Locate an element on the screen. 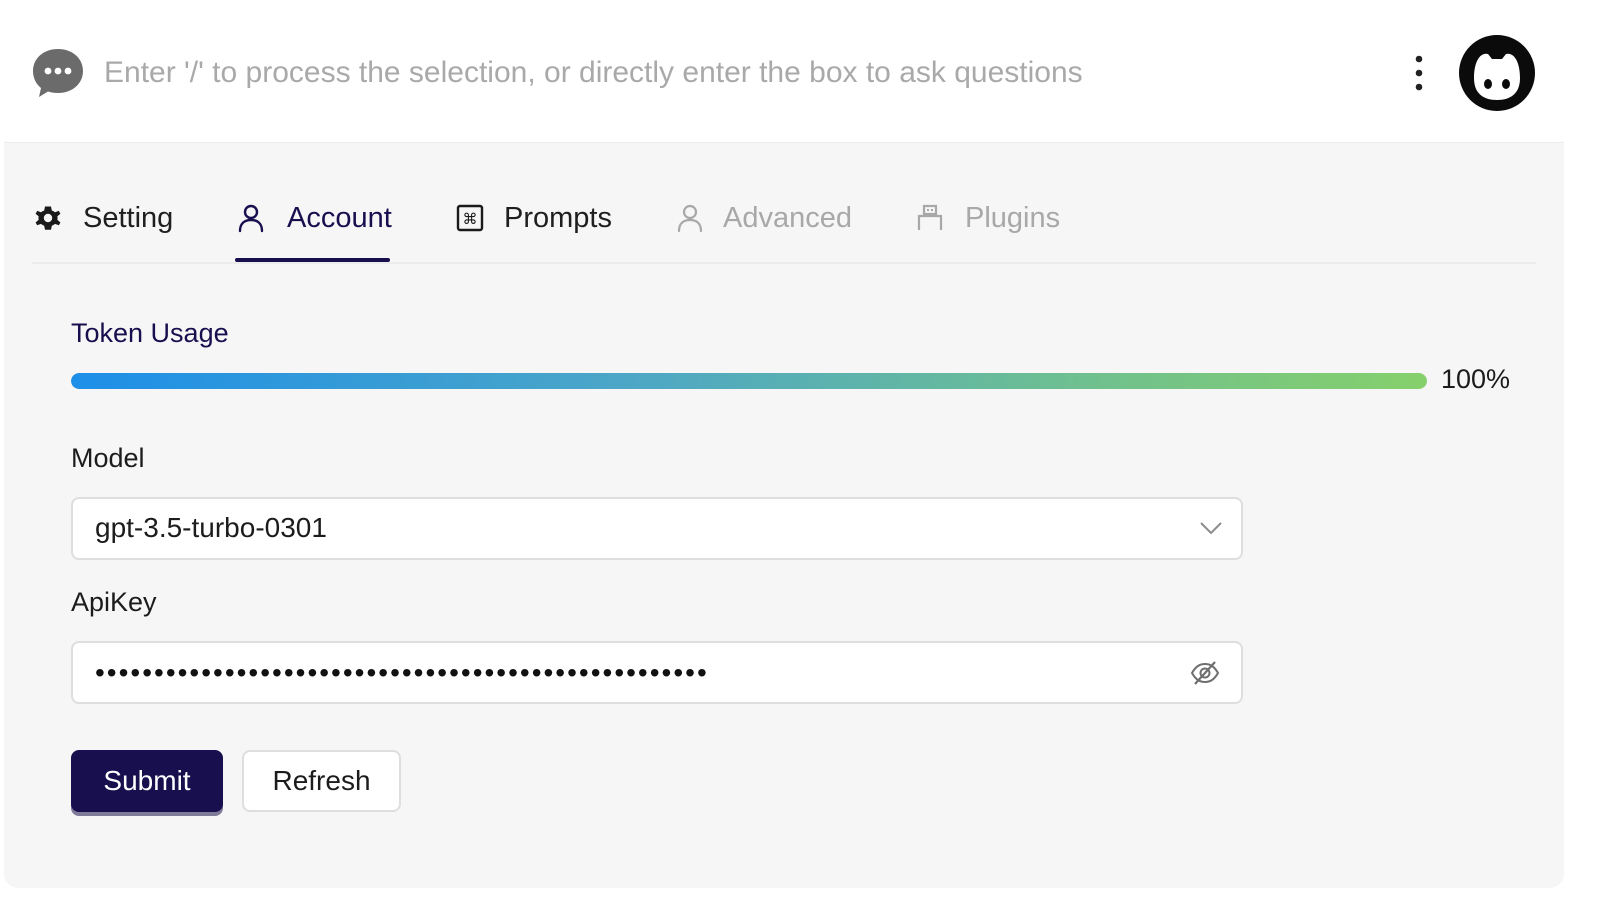  cat-avatar-icon is located at coordinates (1497, 73).